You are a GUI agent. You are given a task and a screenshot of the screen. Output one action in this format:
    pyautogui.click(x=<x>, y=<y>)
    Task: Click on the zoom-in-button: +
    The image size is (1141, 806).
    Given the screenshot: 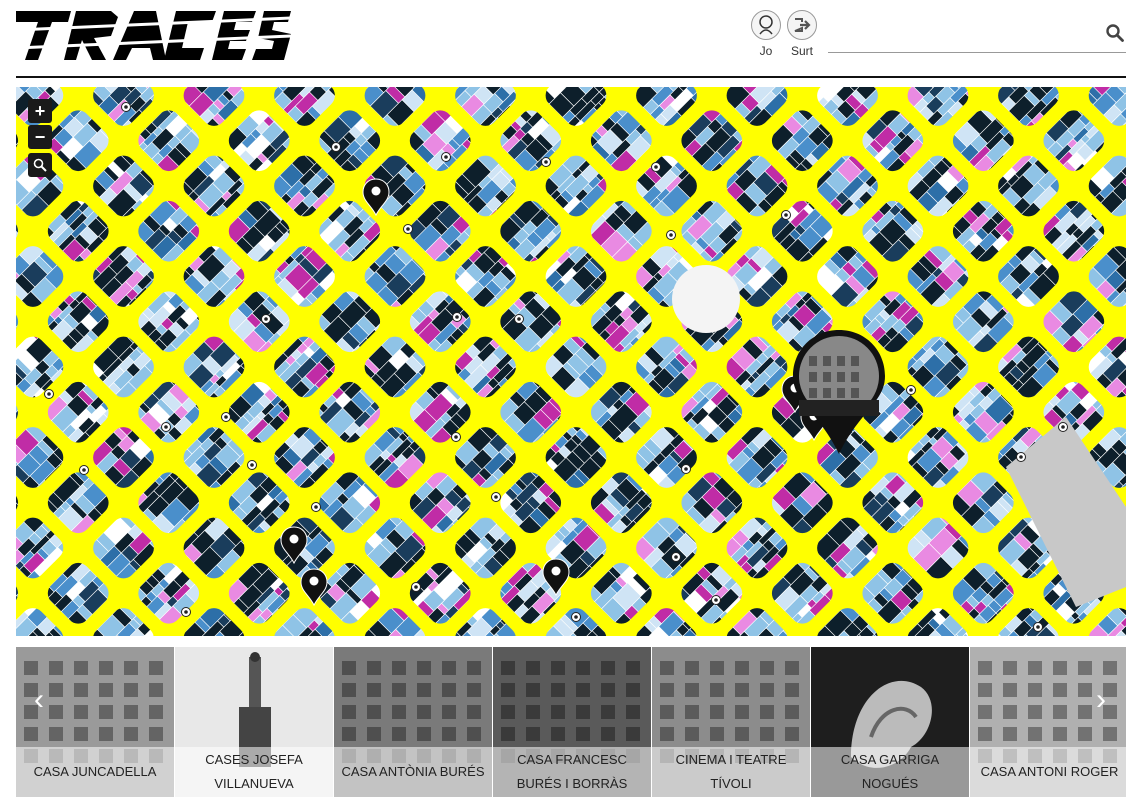 What is the action you would take?
    pyautogui.click(x=40, y=111)
    